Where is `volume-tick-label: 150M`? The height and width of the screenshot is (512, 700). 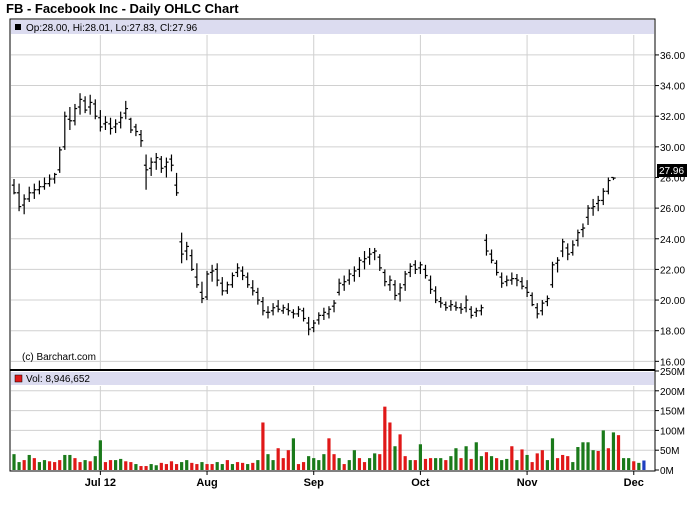
volume-tick-label: 150M is located at coordinates (672, 412).